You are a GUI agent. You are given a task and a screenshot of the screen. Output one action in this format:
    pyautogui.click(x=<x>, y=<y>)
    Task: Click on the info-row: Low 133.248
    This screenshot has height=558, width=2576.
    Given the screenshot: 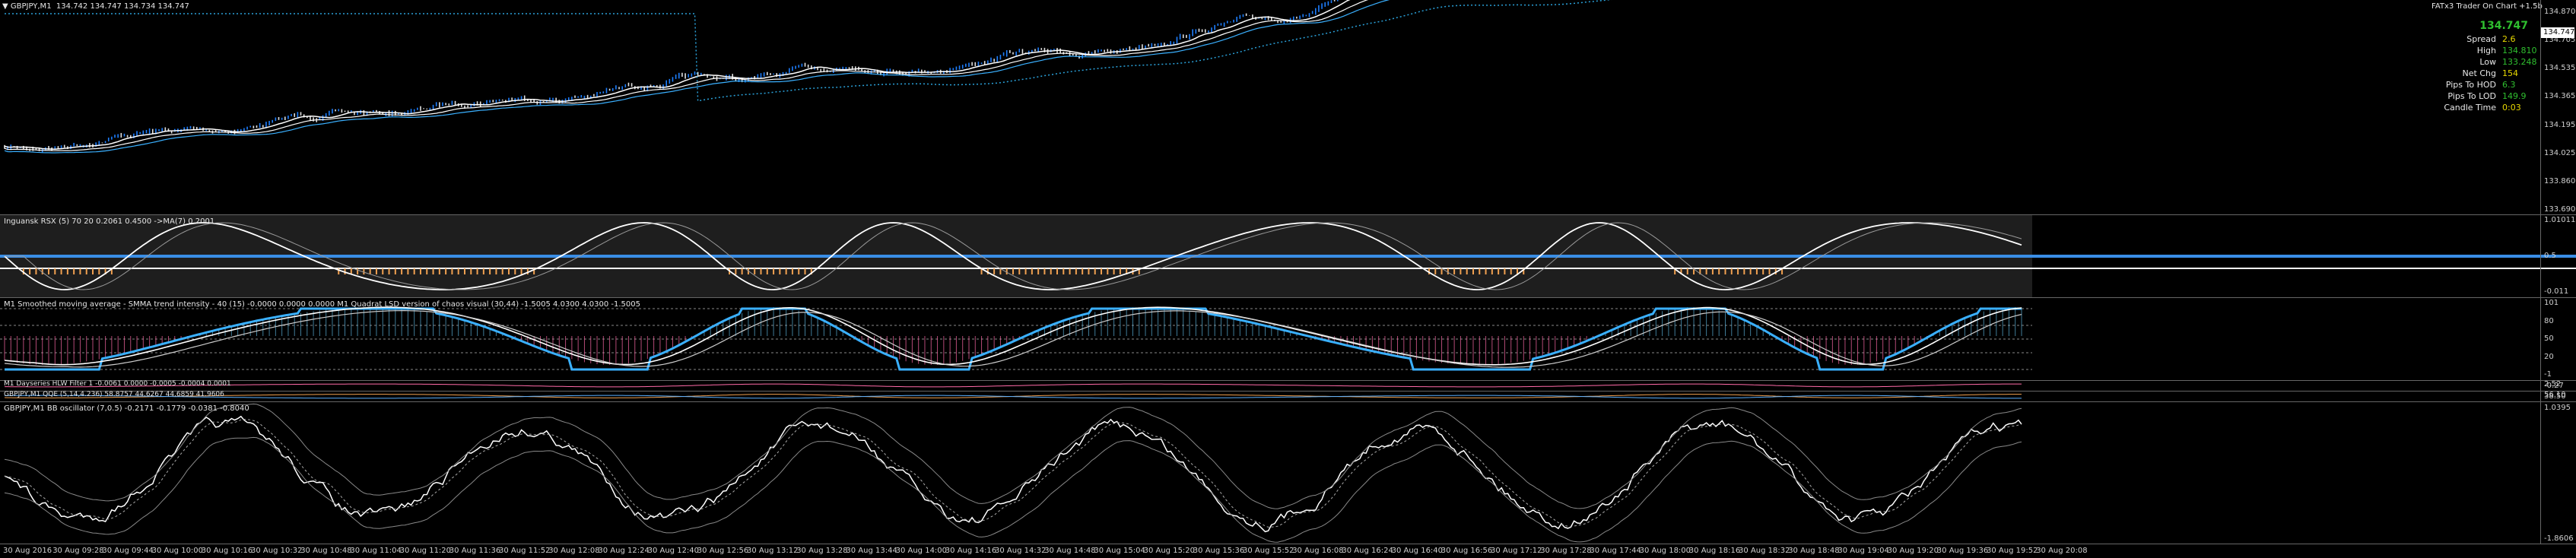 What is the action you would take?
    pyautogui.click(x=2481, y=62)
    